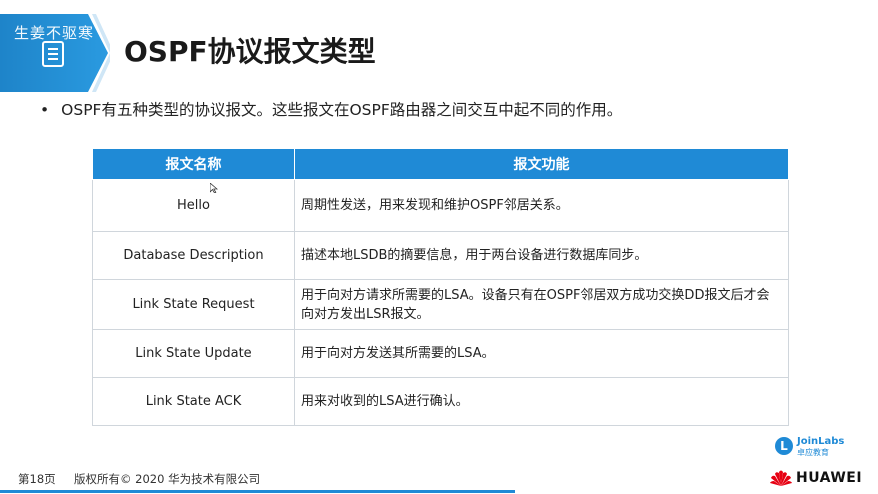 The height and width of the screenshot is (494, 878). I want to click on huawei-logo: HUAWEI, so click(816, 478).